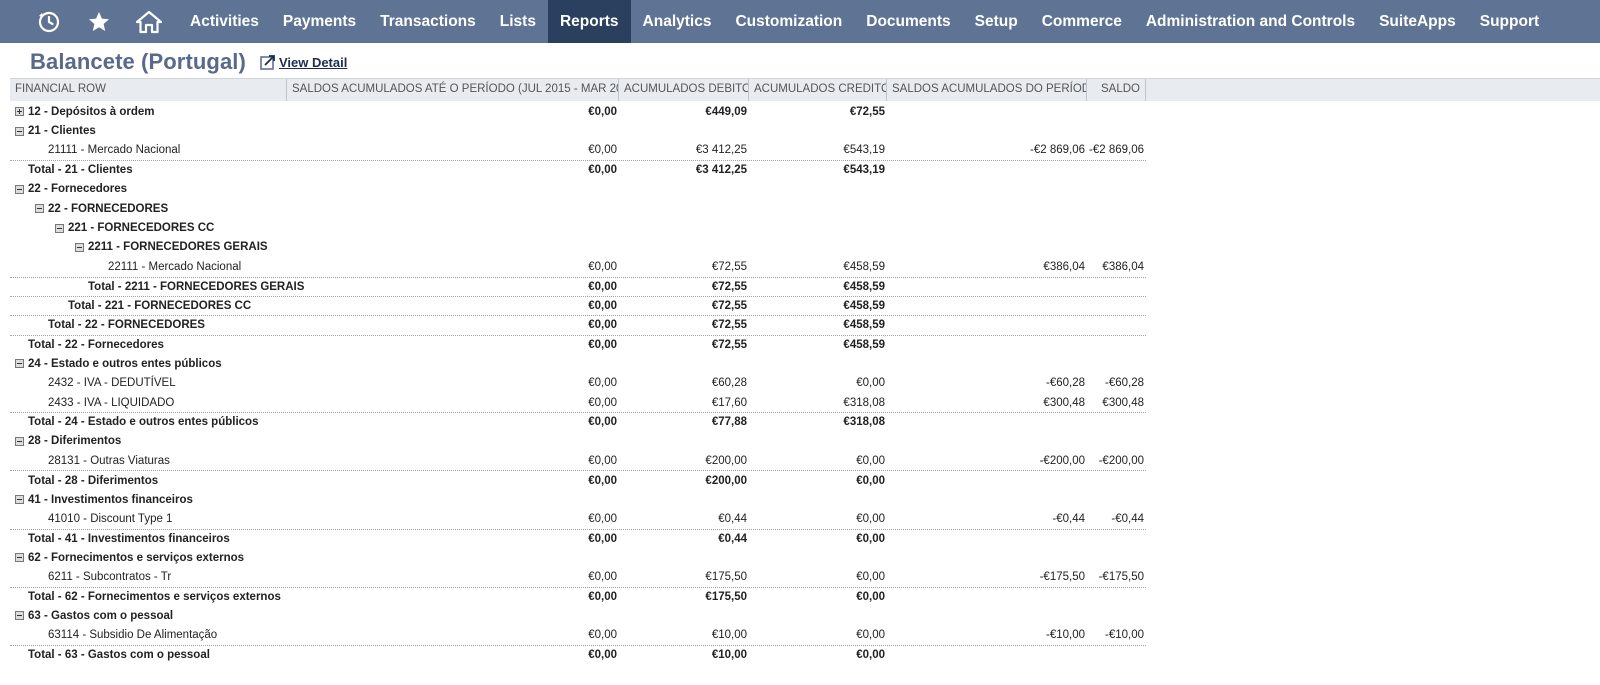 The width and height of the screenshot is (1600, 685). Describe the element at coordinates (319, 21) in the screenshot. I see `nav-item-payments: Payments` at that location.